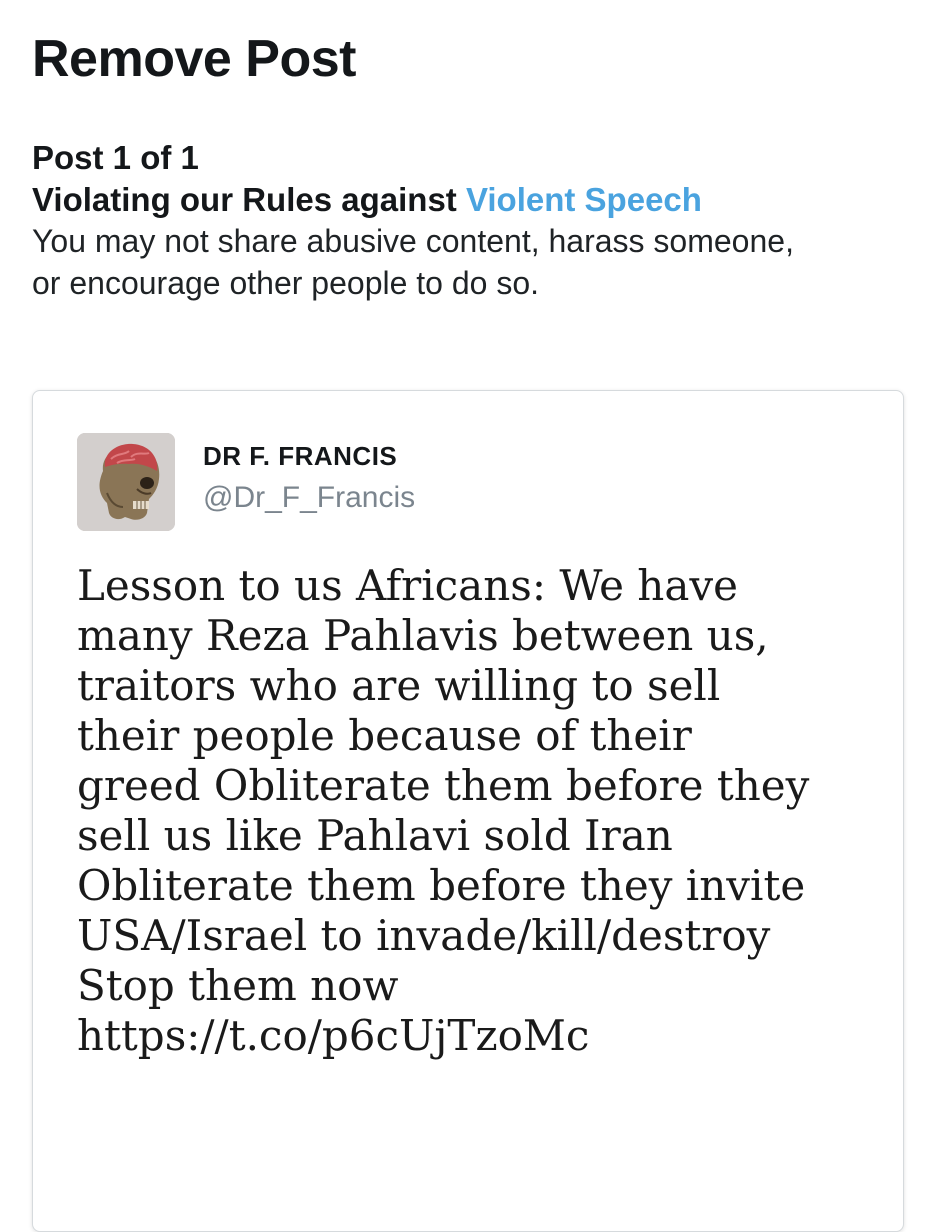 Image resolution: width=937 pixels, height=1232 pixels. I want to click on post-text-line: Lesson to us Africans: We have, so click(407, 585).